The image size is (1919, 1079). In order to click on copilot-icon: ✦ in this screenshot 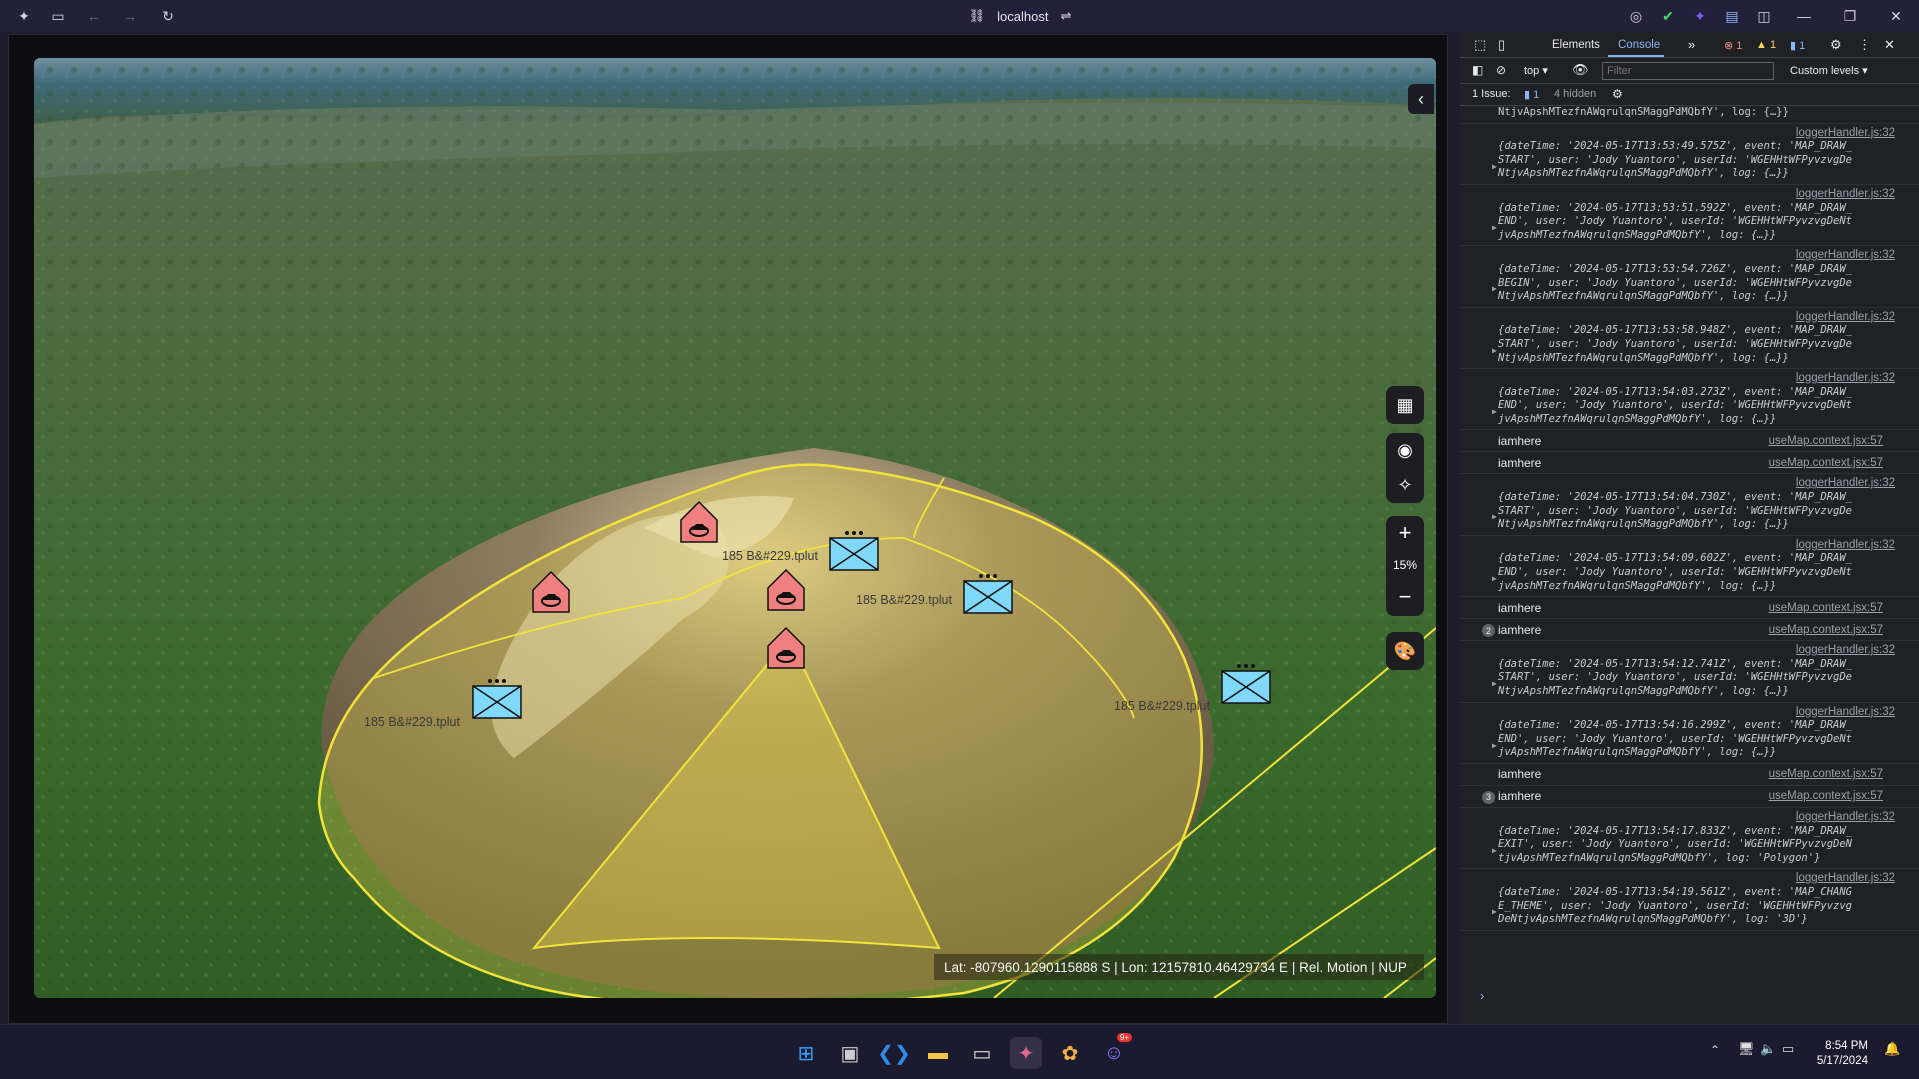, I will do `click(24, 16)`.